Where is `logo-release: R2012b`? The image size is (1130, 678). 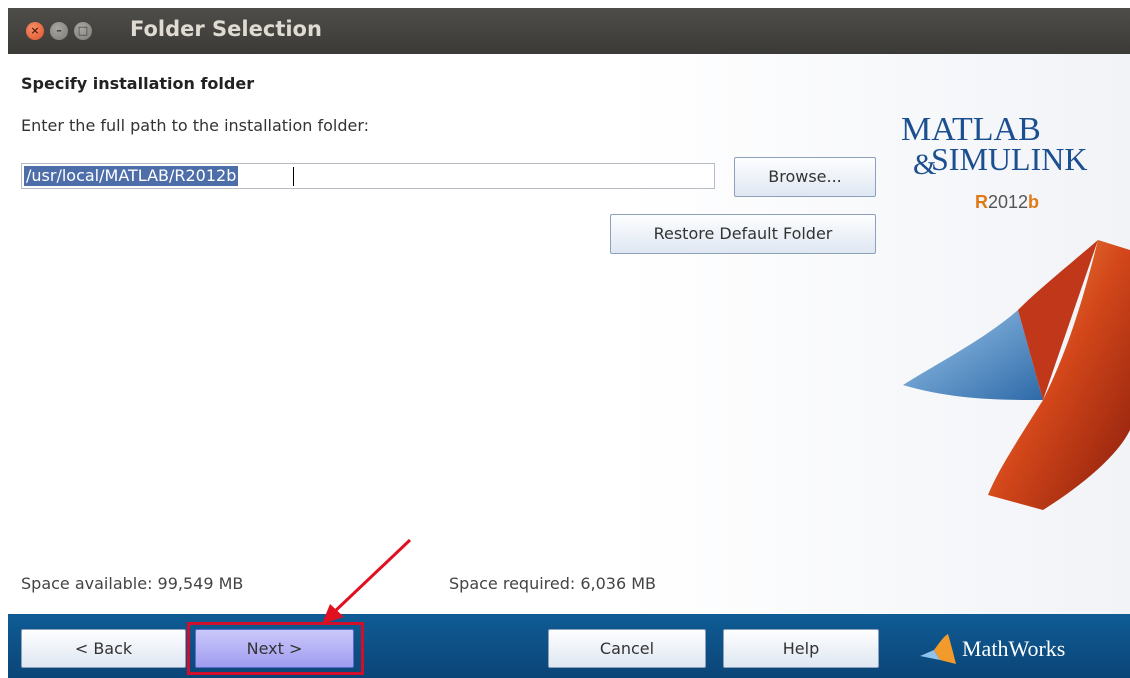
logo-release: R2012b is located at coordinates (1007, 202).